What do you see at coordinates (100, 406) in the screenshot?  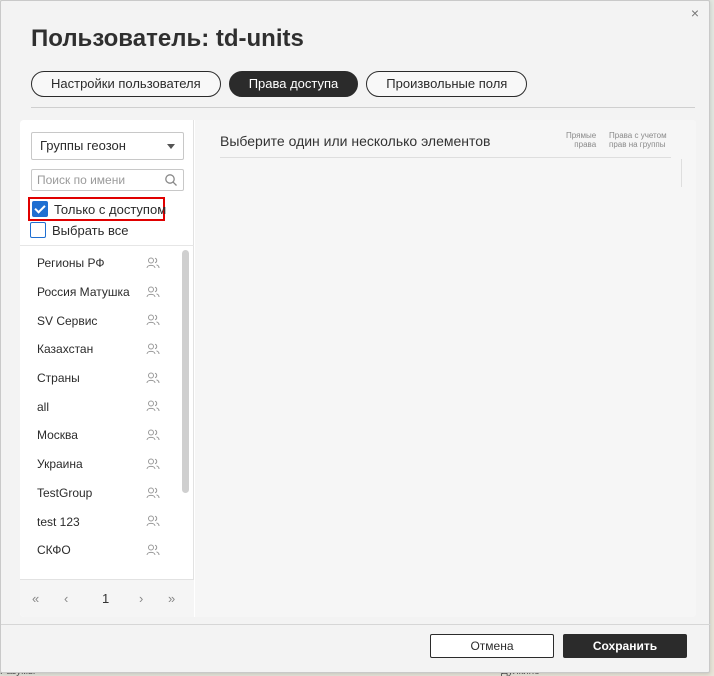 I see `list-item: all` at bounding box center [100, 406].